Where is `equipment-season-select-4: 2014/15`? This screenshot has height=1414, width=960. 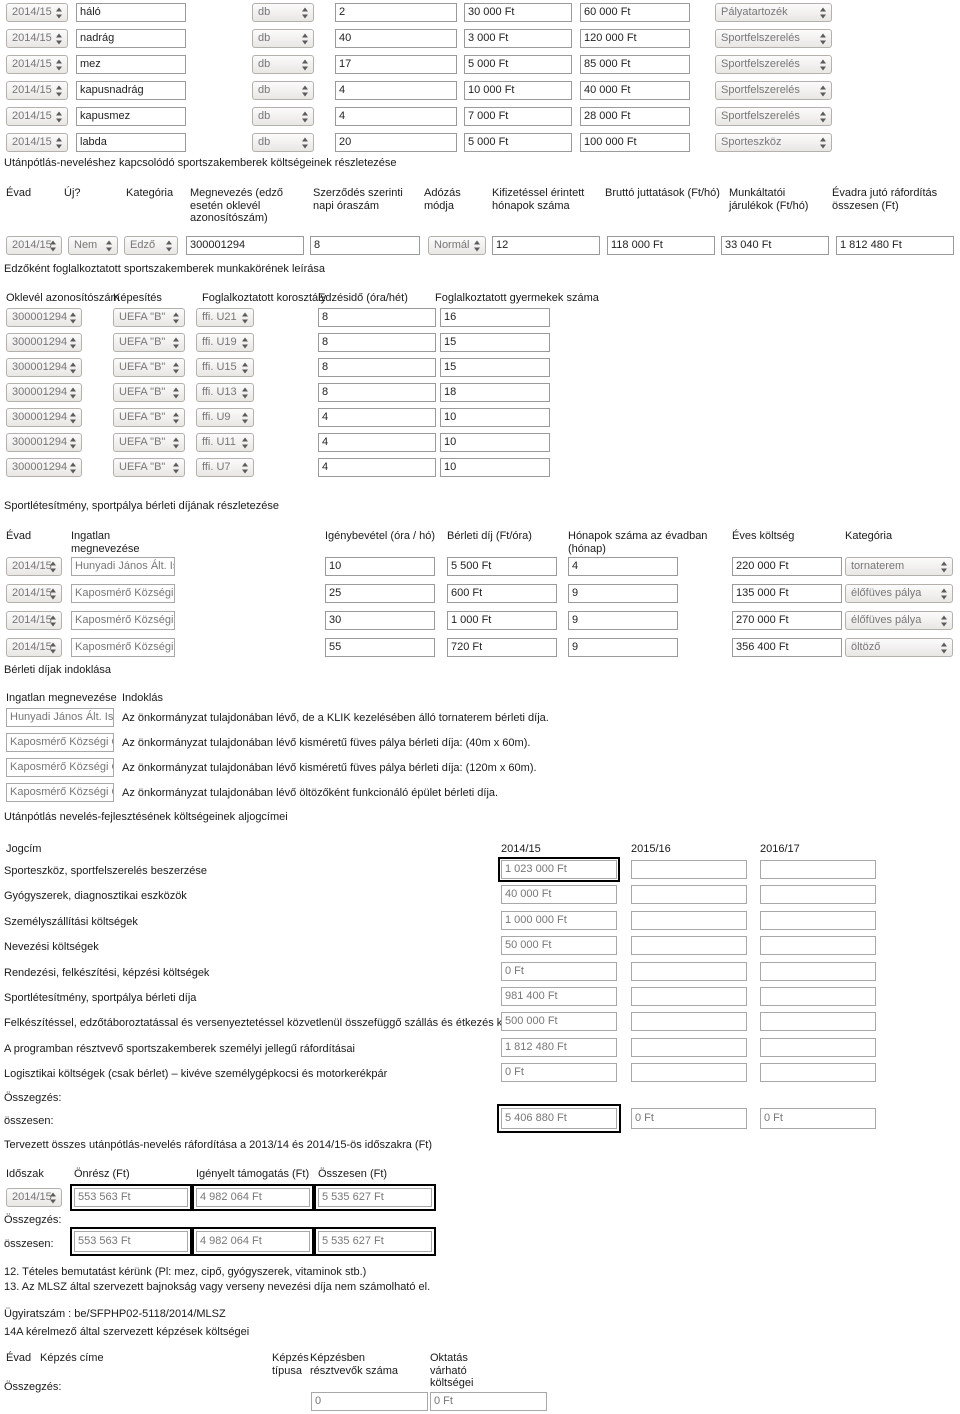
equipment-season-select-4: 2014/15 is located at coordinates (37, 116).